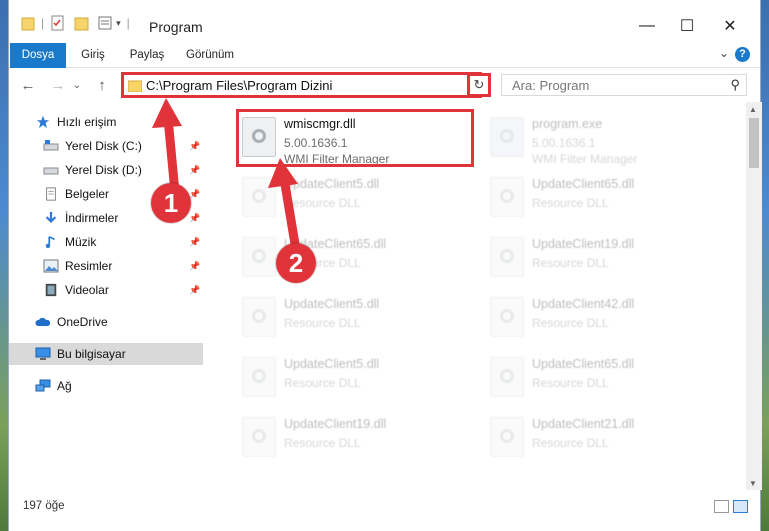 The width and height of the screenshot is (769, 531). Describe the element at coordinates (227, 182) in the screenshot. I see `annotation-layer` at that location.